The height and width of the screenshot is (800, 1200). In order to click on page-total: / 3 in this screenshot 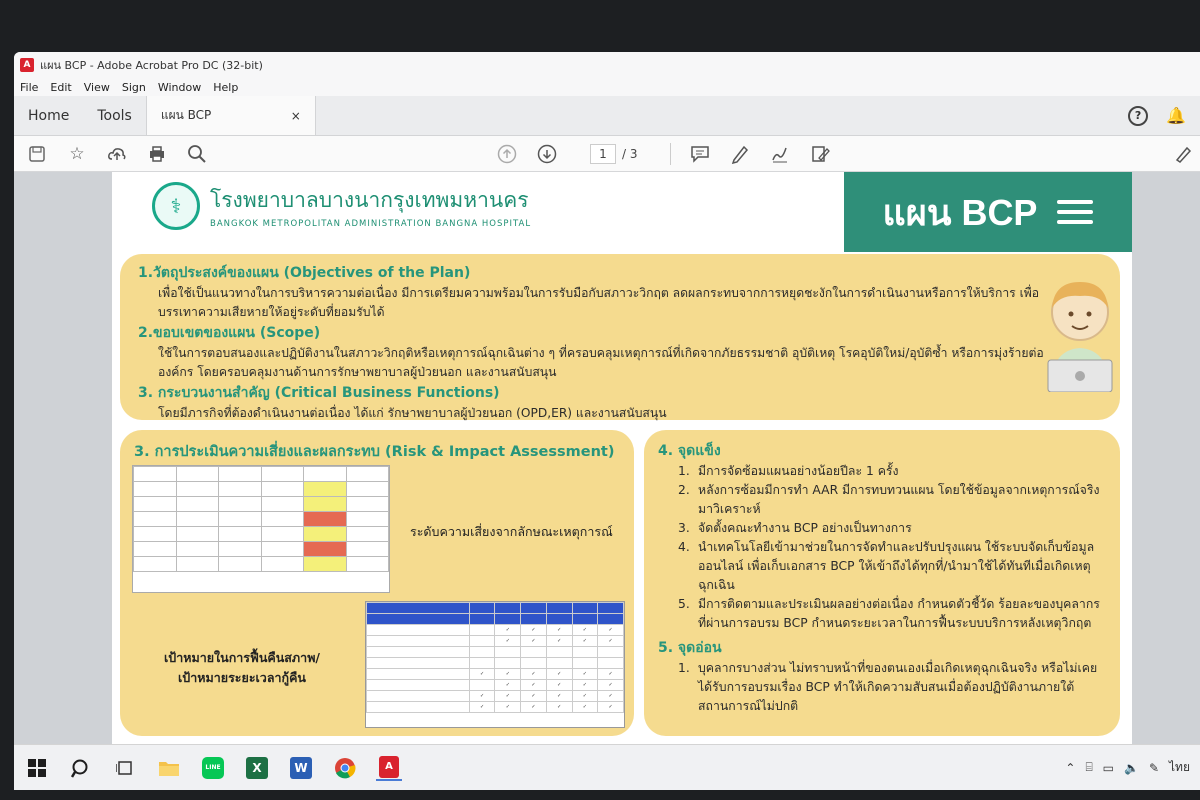, I will do `click(630, 153)`.